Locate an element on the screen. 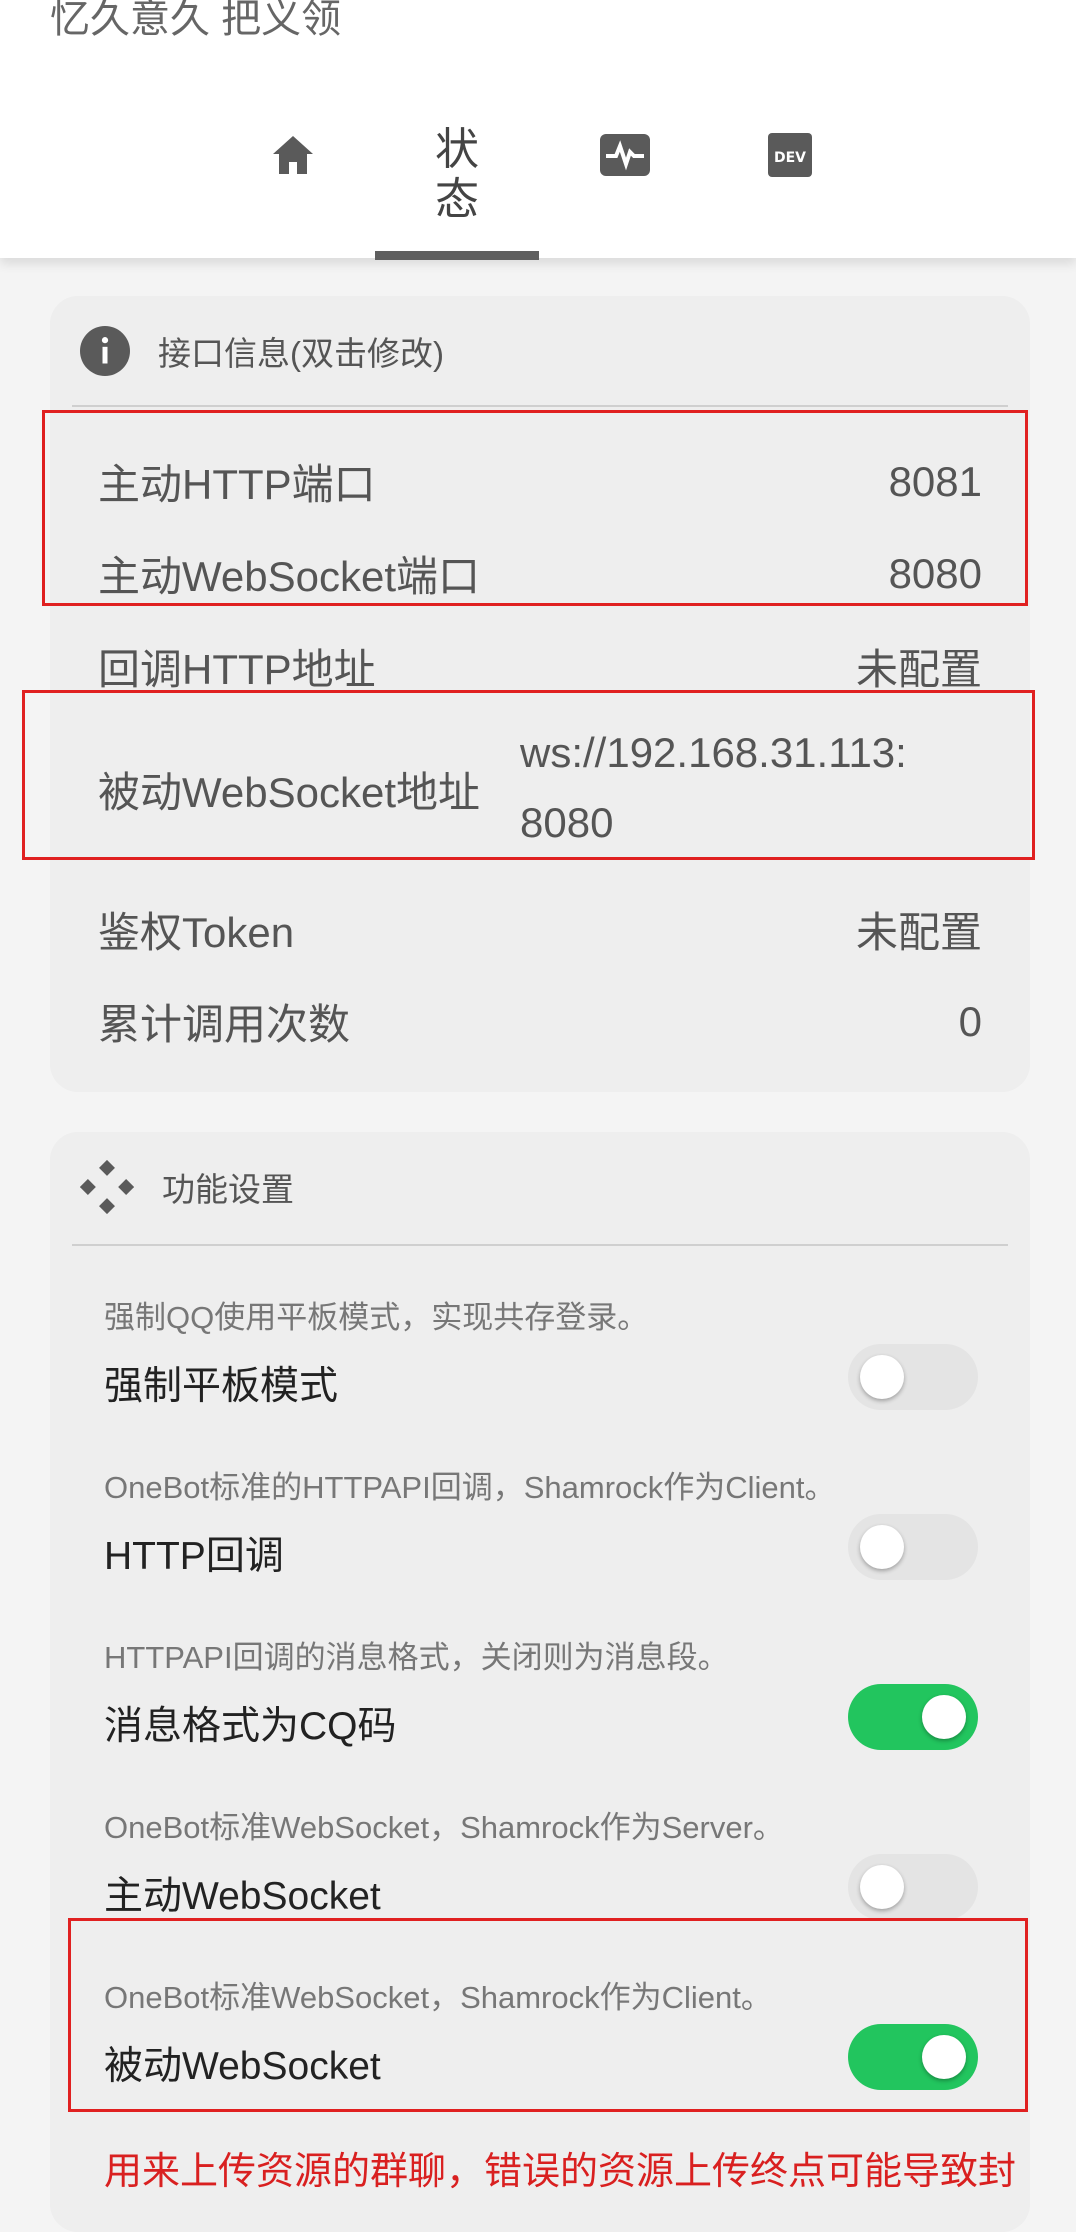  tab-home is located at coordinates (292, 155).